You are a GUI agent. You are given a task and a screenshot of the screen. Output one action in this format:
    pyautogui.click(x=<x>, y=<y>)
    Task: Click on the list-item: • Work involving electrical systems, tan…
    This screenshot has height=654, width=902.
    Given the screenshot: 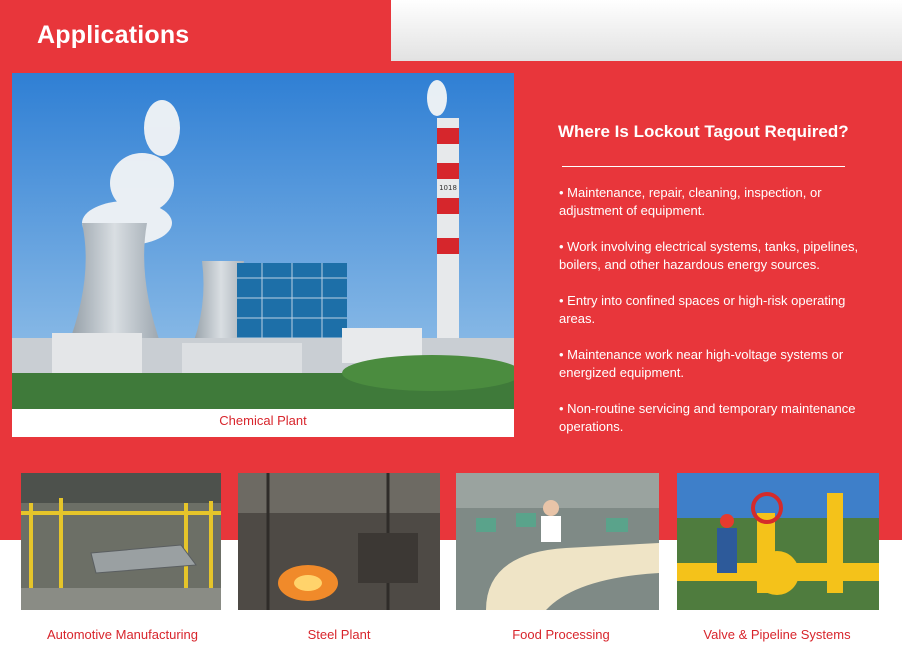 What is the action you would take?
    pyautogui.click(x=709, y=255)
    